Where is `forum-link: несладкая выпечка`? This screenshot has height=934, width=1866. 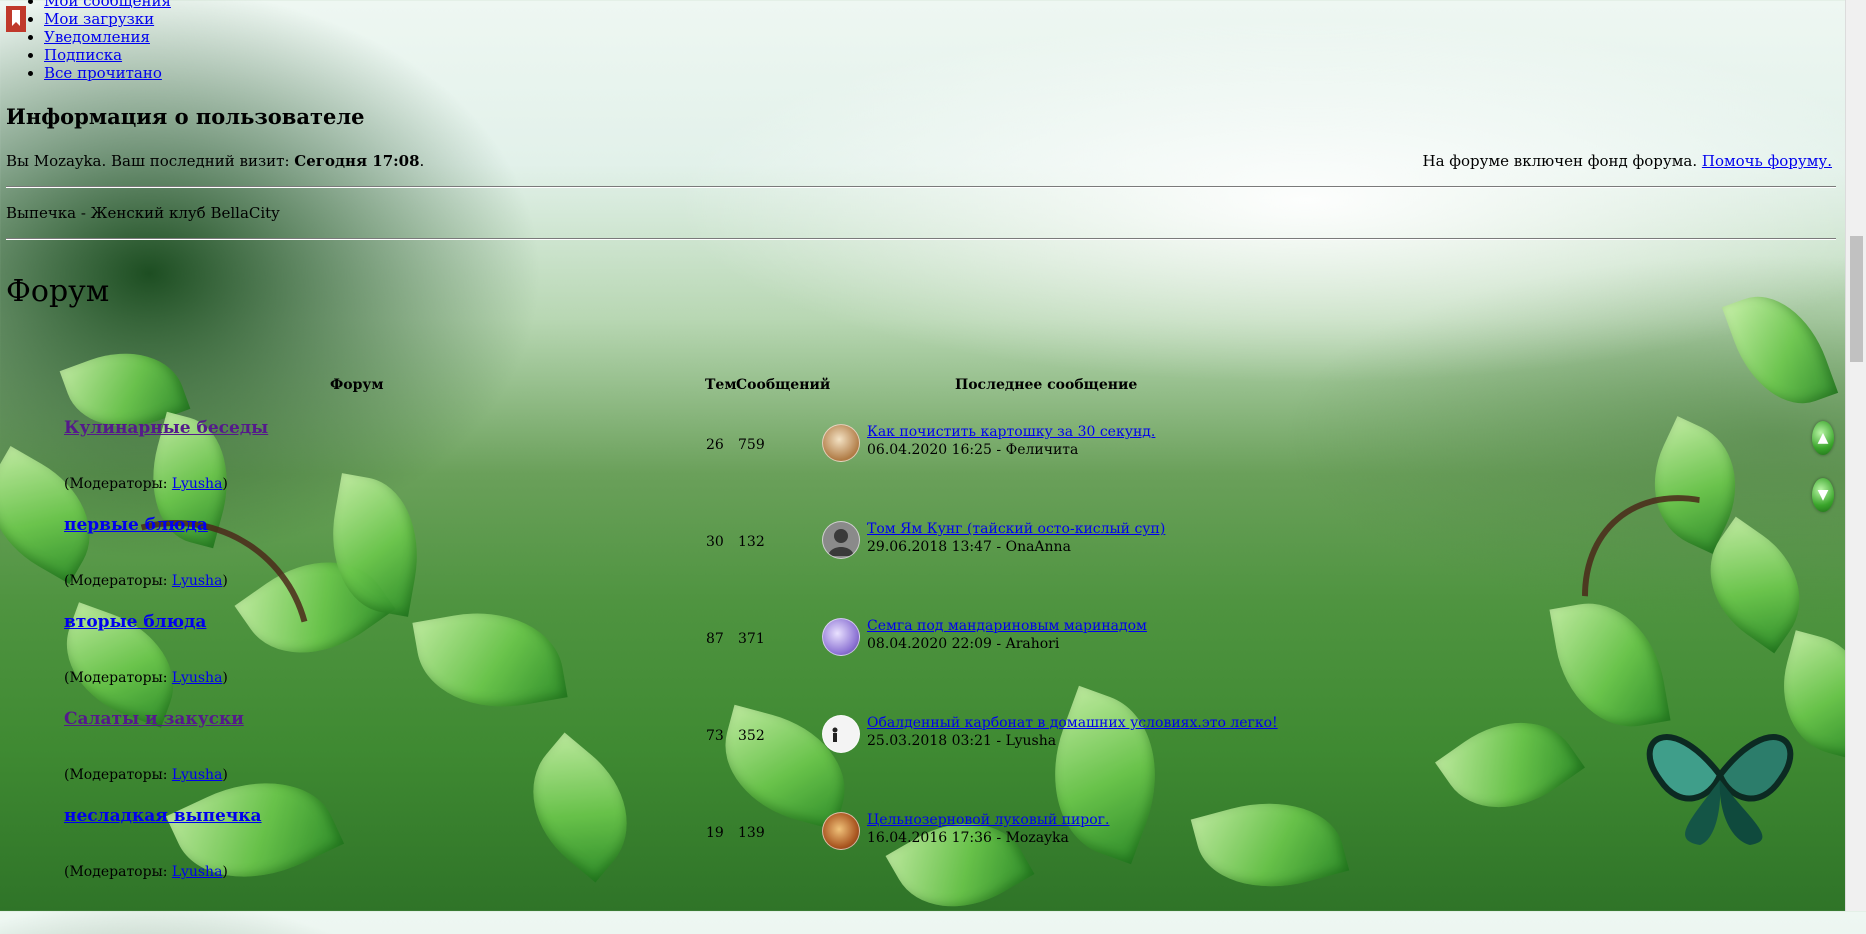 forum-link: несладкая выпечка is located at coordinates (163, 816).